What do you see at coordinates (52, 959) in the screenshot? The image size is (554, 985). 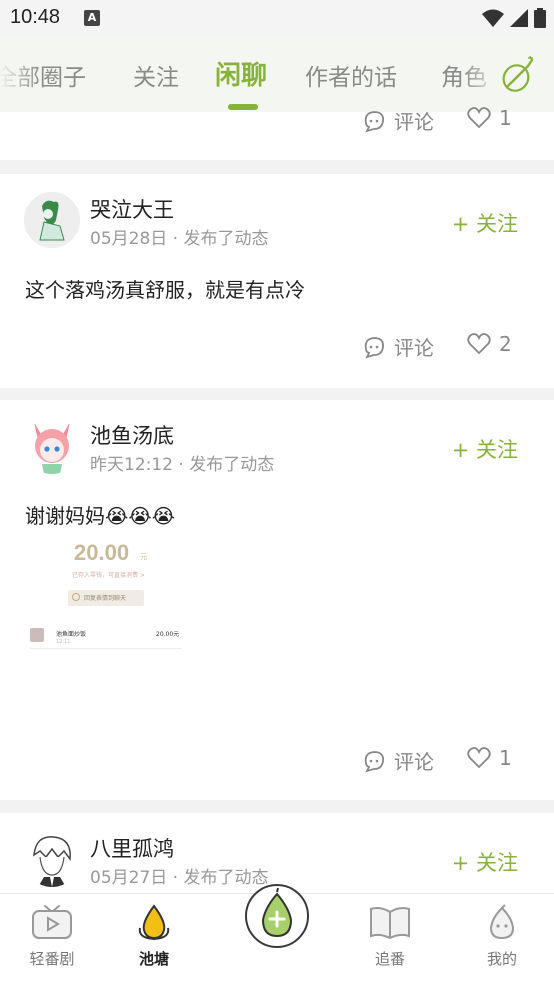 I see `nav-label: 轻番剧` at bounding box center [52, 959].